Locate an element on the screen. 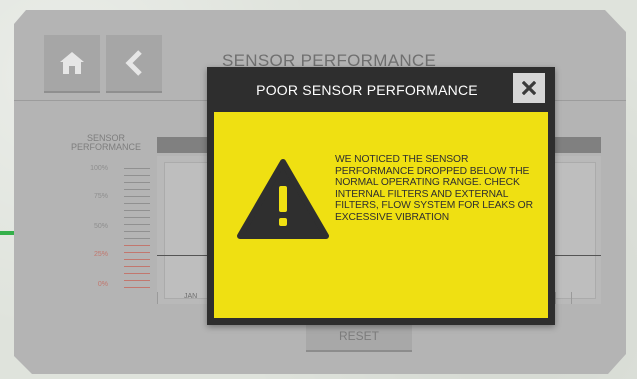 The image size is (637, 379). performance-scale is located at coordinates (137, 232).